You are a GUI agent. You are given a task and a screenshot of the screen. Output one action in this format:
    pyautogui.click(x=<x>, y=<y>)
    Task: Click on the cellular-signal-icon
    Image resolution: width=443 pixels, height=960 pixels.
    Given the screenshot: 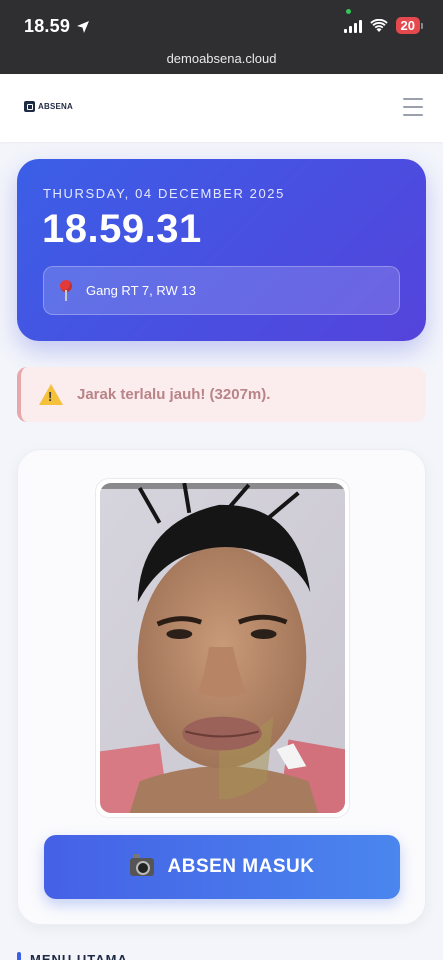 What is the action you would take?
    pyautogui.click(x=352, y=20)
    